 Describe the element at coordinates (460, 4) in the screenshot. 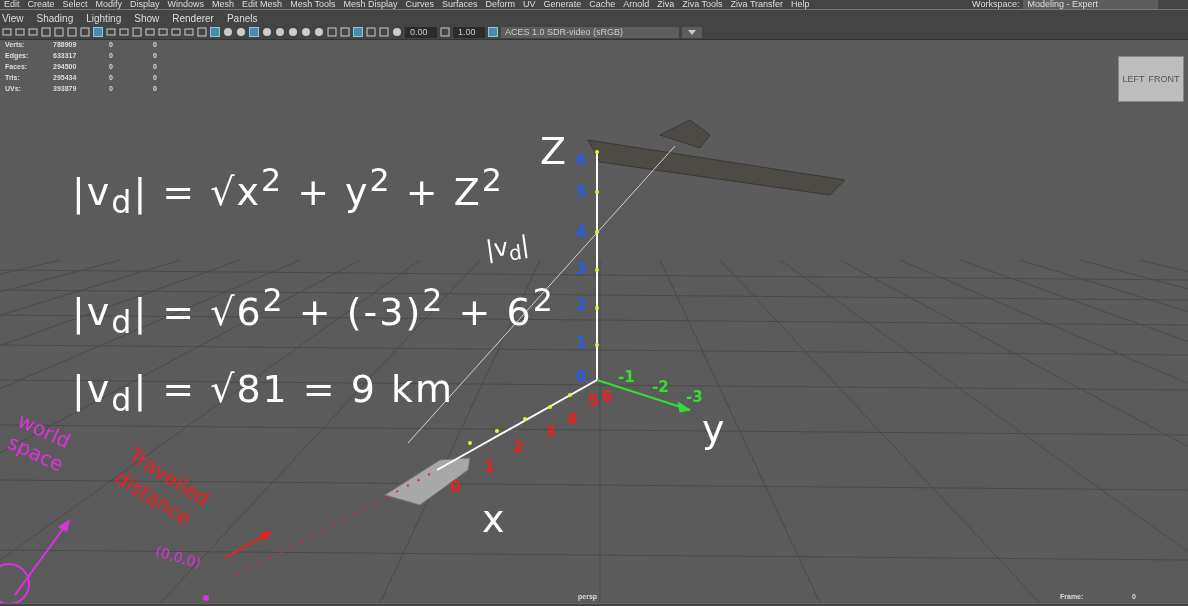

I see `menu-item: Surfaces` at that location.